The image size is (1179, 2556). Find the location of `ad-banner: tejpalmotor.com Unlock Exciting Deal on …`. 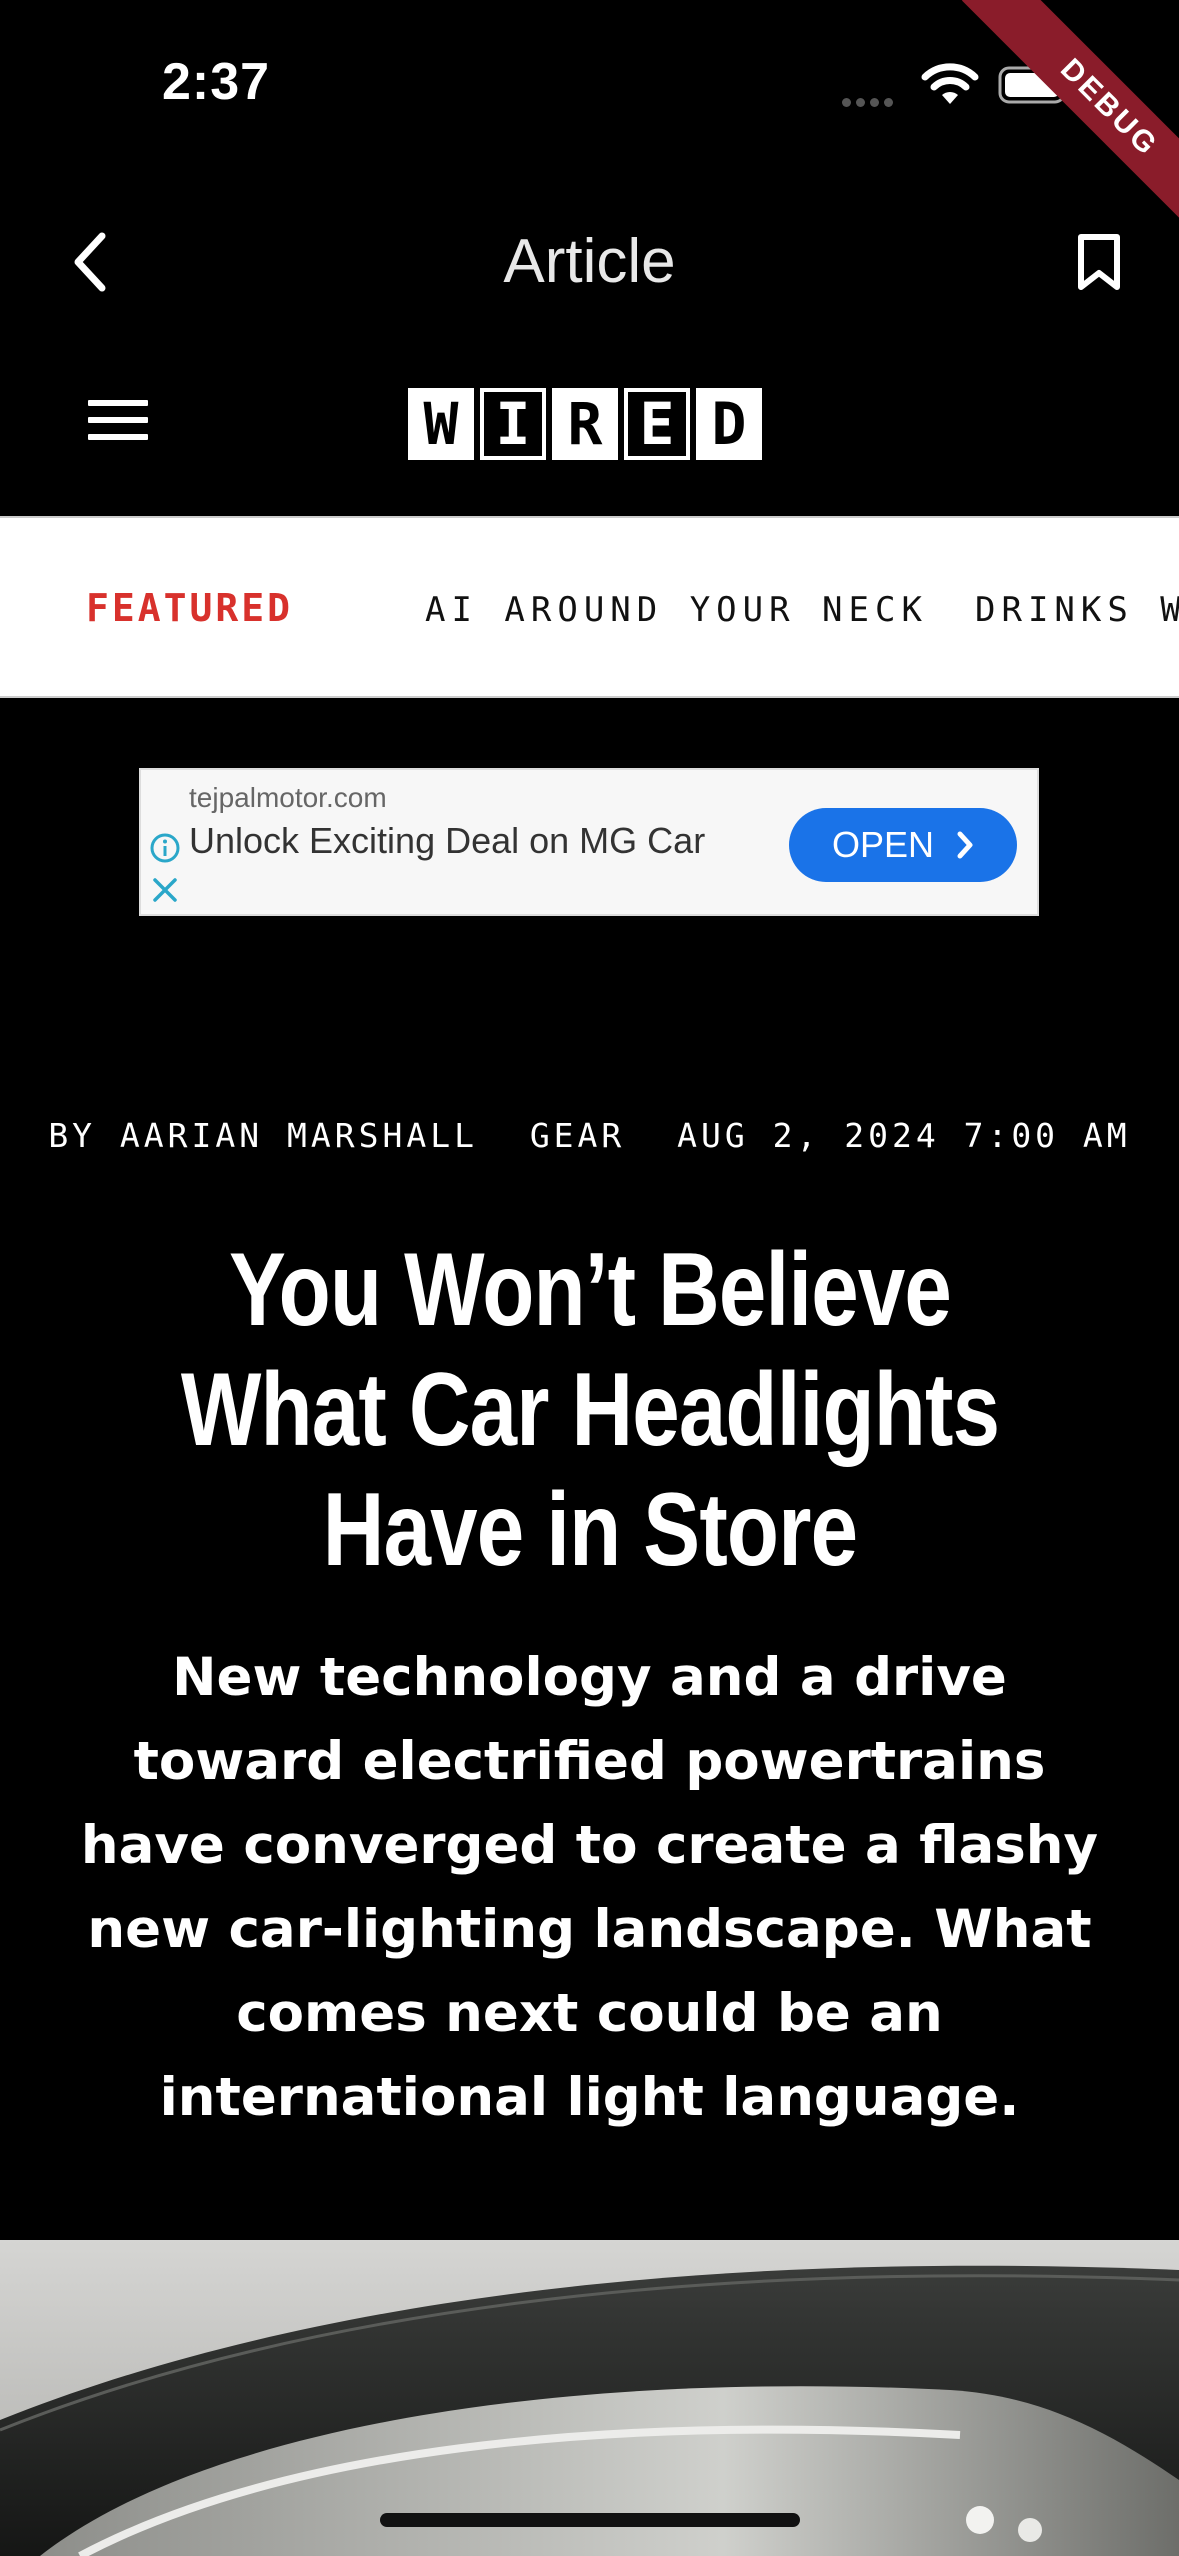

ad-banner: tejpalmotor.com Unlock Exciting Deal on … is located at coordinates (589, 842).